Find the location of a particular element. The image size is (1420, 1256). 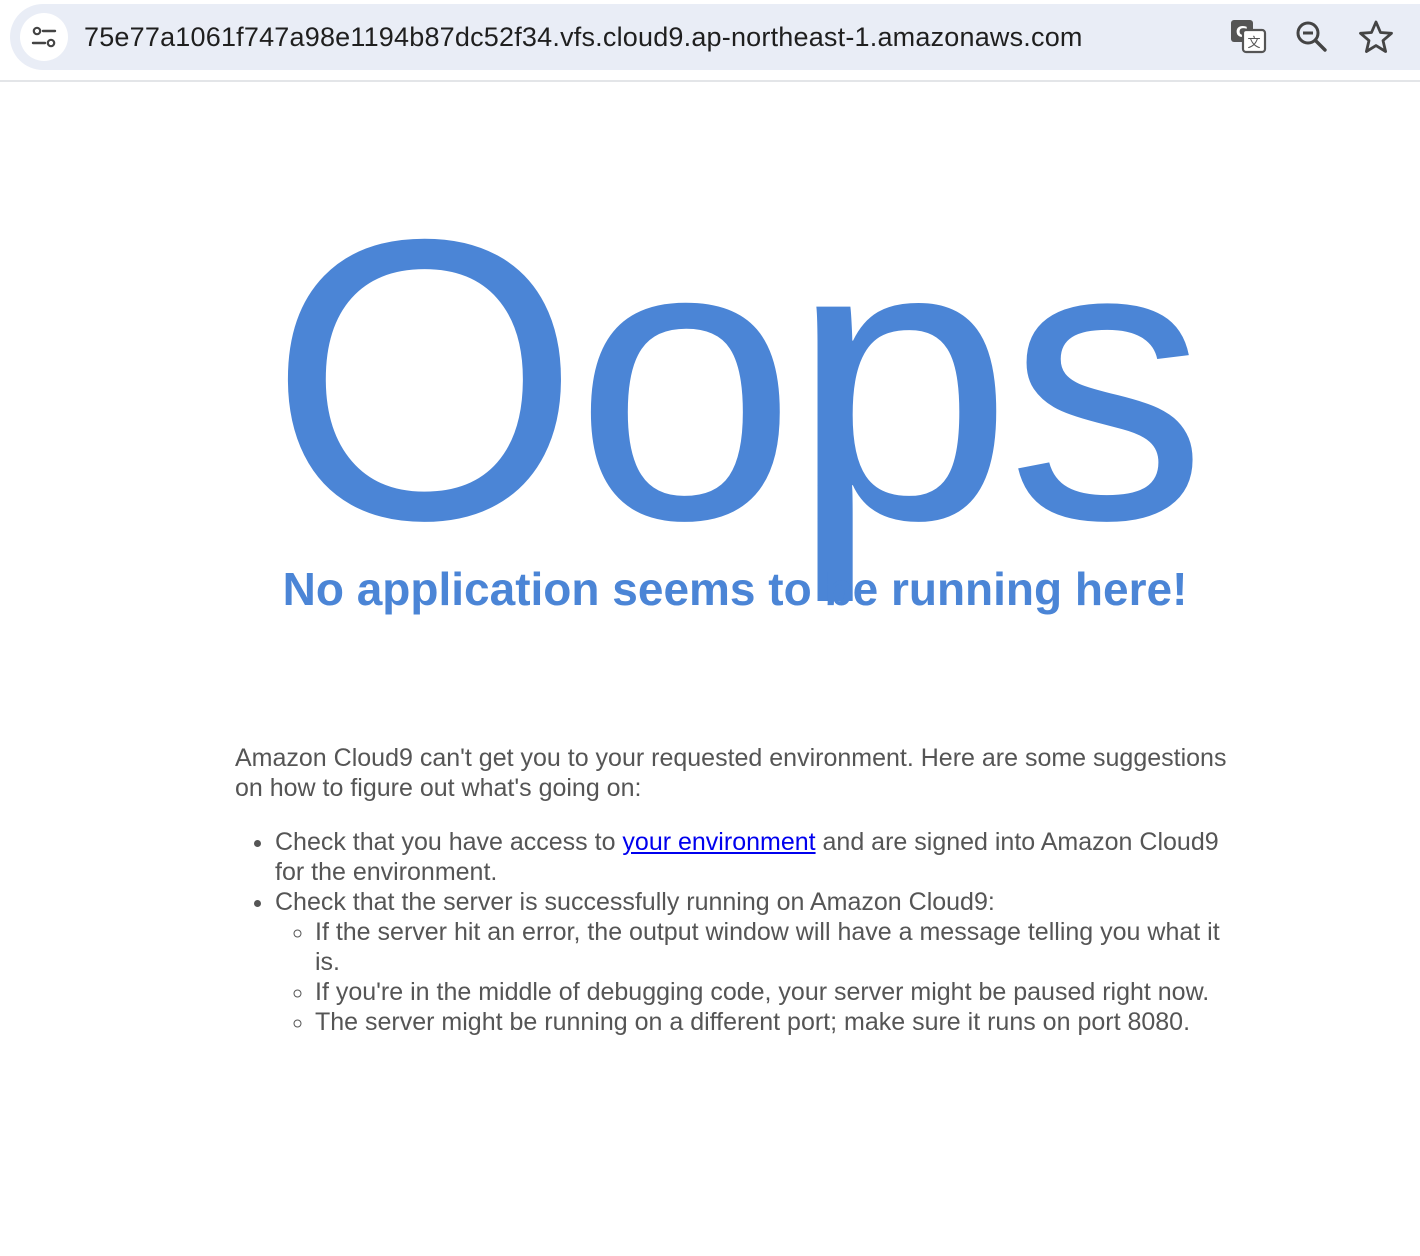

zoom-button is located at coordinates (1312, 37).